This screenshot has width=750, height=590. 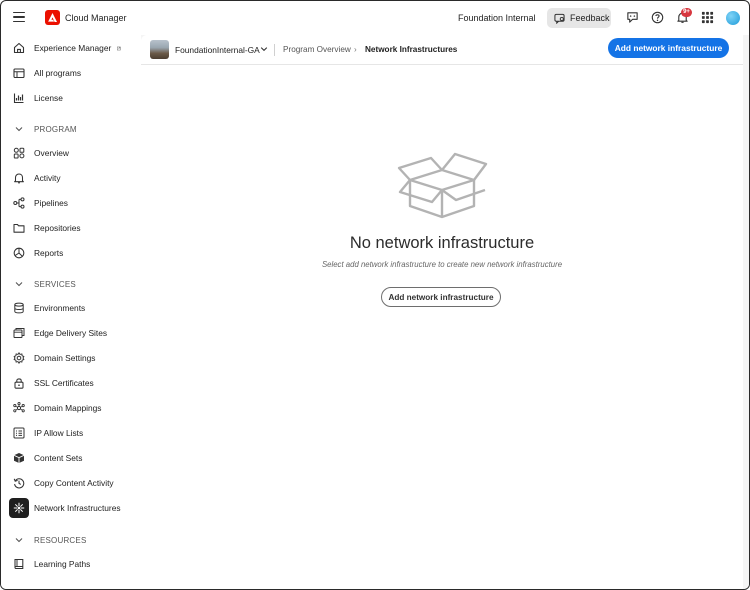 I want to click on database-icon, so click(x=19, y=308).